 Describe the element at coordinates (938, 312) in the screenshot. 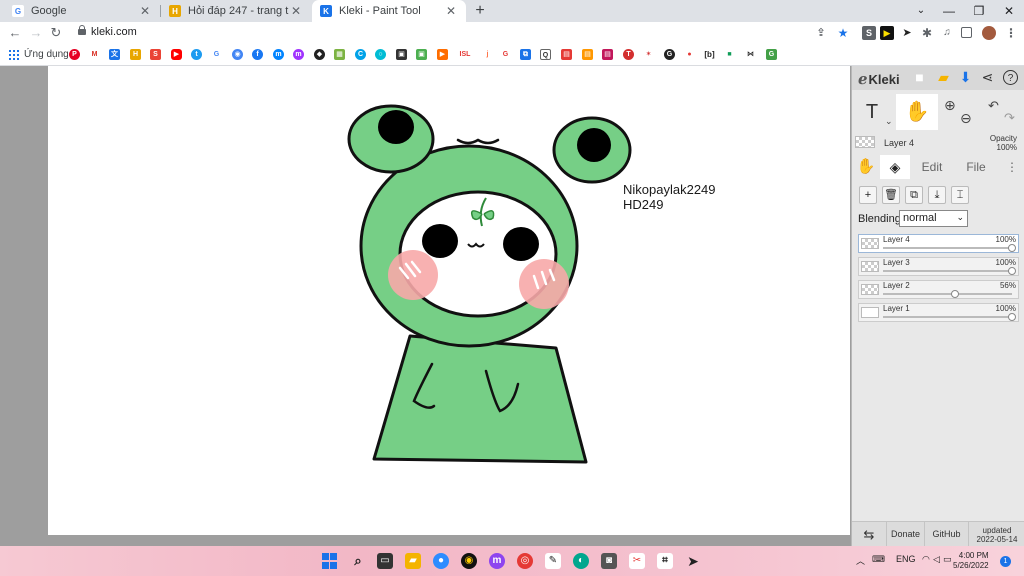

I see `layer-item: Layer 1 100%` at that location.